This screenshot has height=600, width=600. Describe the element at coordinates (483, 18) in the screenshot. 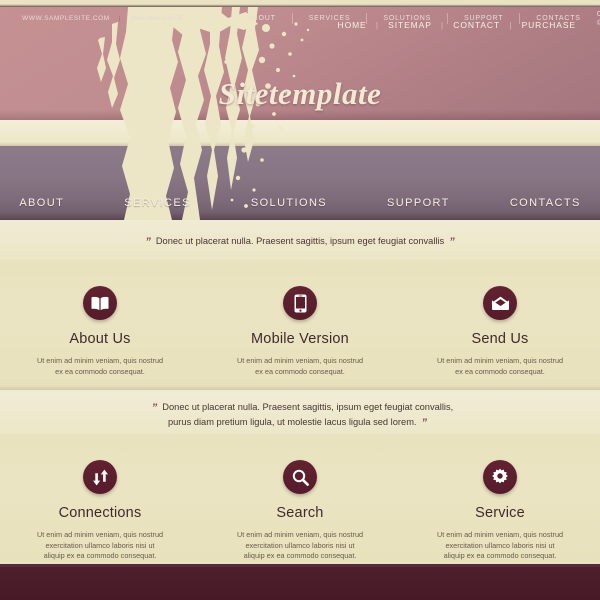

I see `footer-nav-item-support: SUPPORT` at that location.